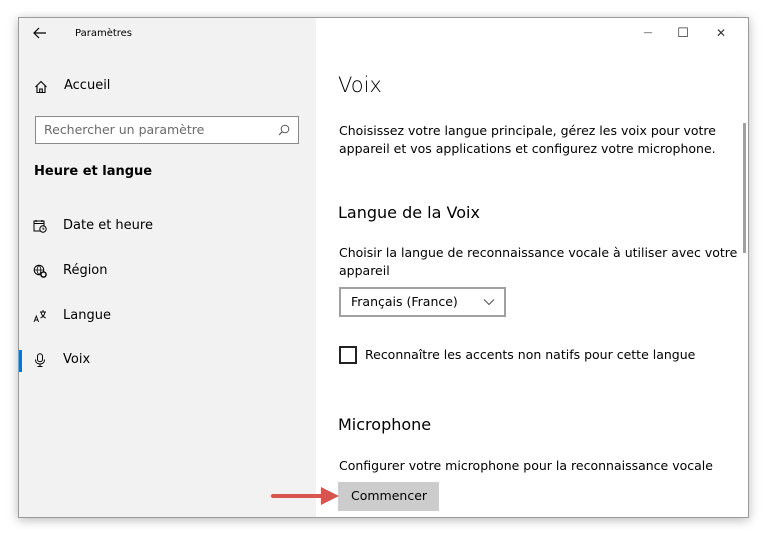  What do you see at coordinates (305, 496) in the screenshot?
I see `annotation-arrow-icon` at bounding box center [305, 496].